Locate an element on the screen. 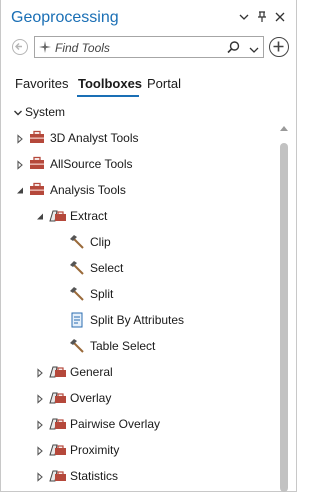 The height and width of the screenshot is (493, 320). tree-item-label: Analysis Tools is located at coordinates (88, 190).